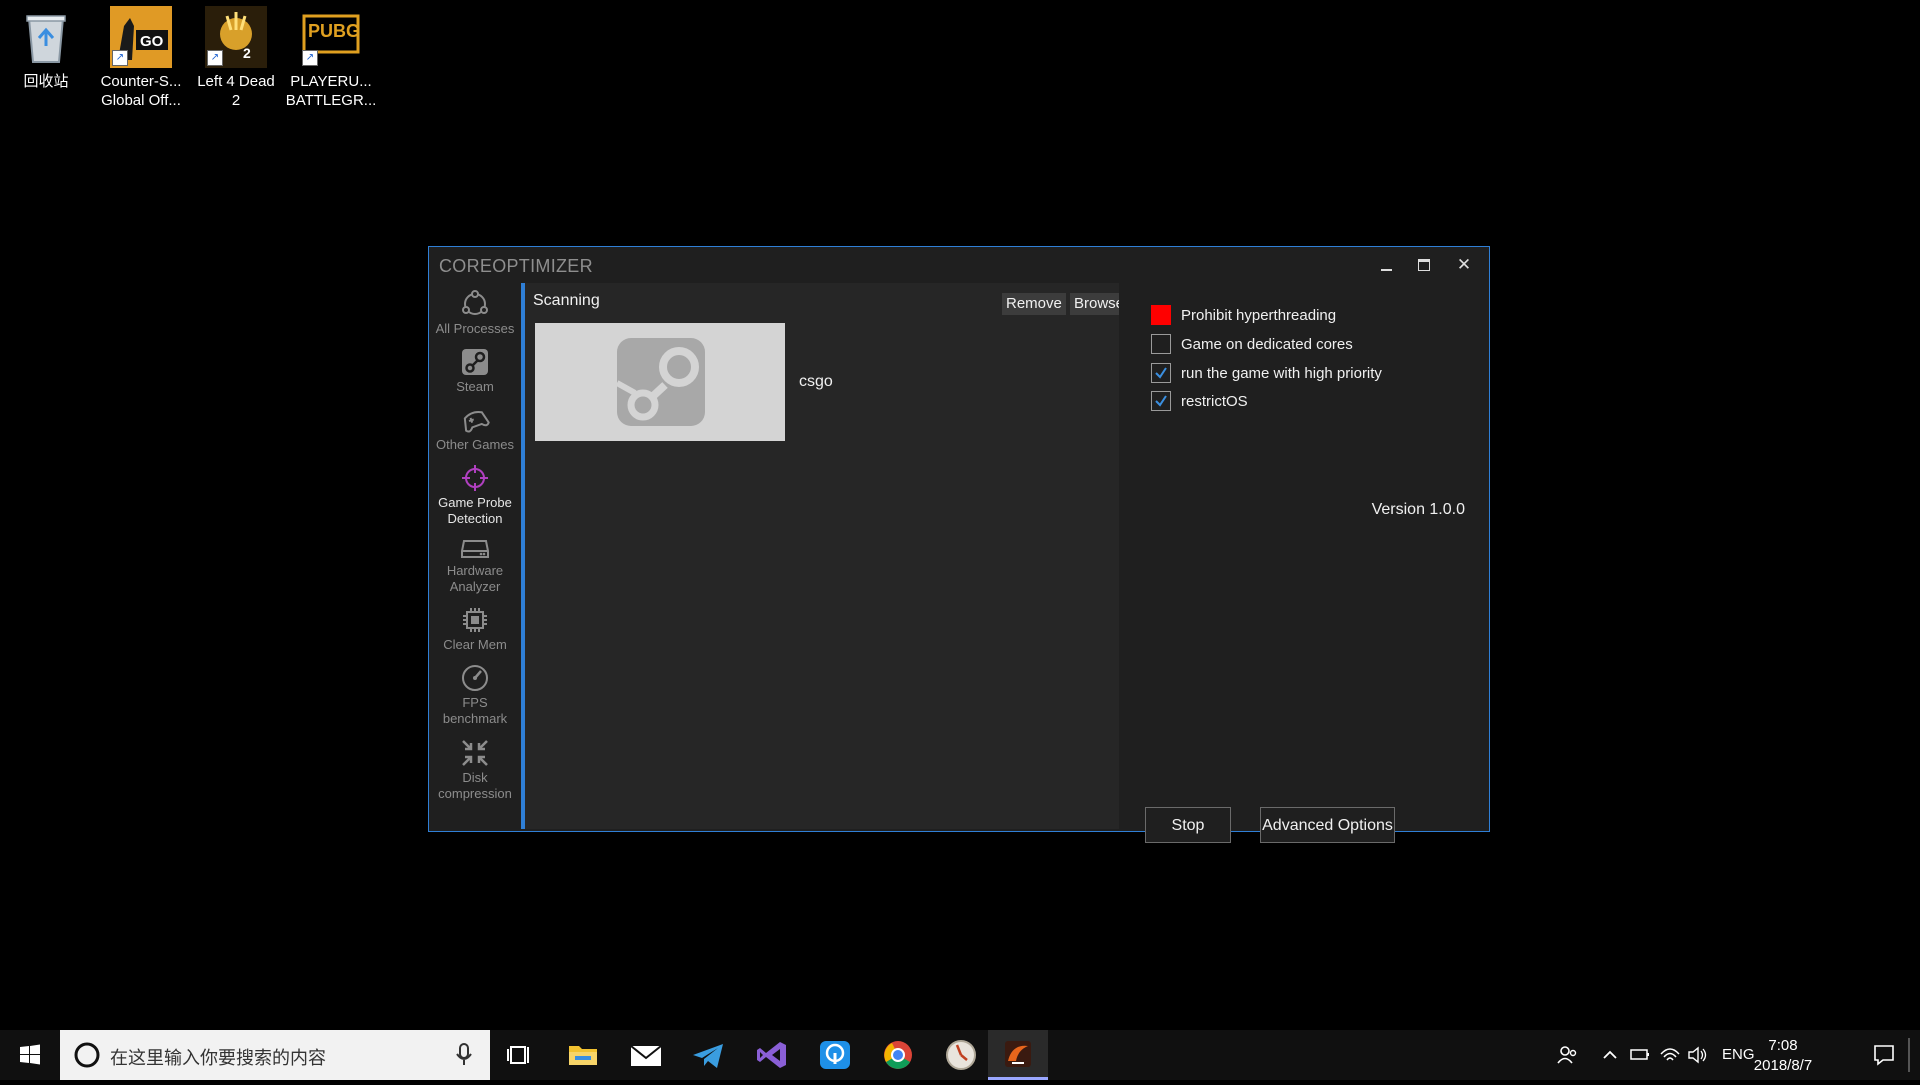 This screenshot has width=1920, height=1085. I want to click on minimize-icon, so click(1386, 270).